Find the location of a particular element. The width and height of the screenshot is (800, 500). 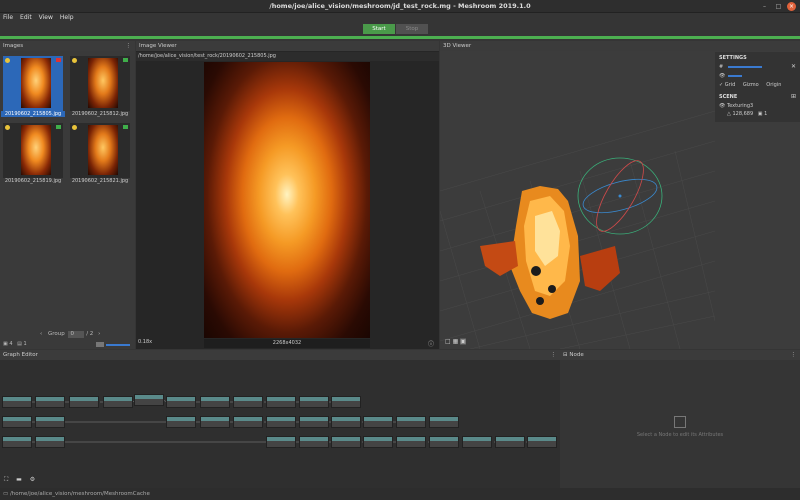

gizmo-toggle: Gizmo is located at coordinates (751, 85).